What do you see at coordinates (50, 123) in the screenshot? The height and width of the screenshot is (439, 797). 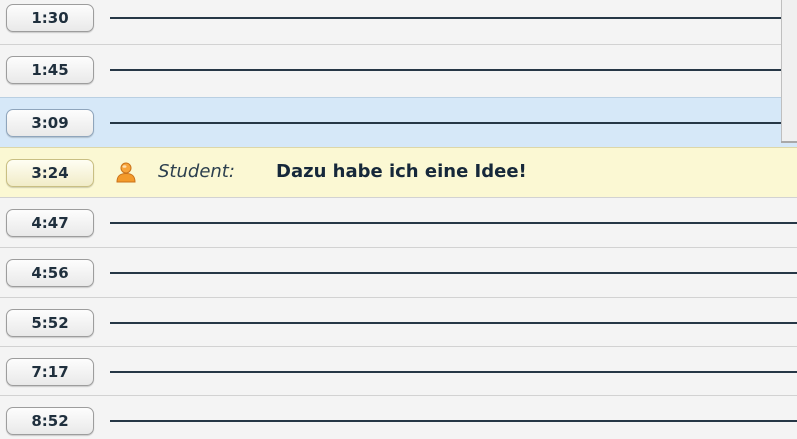 I see `time-button: 3:09` at bounding box center [50, 123].